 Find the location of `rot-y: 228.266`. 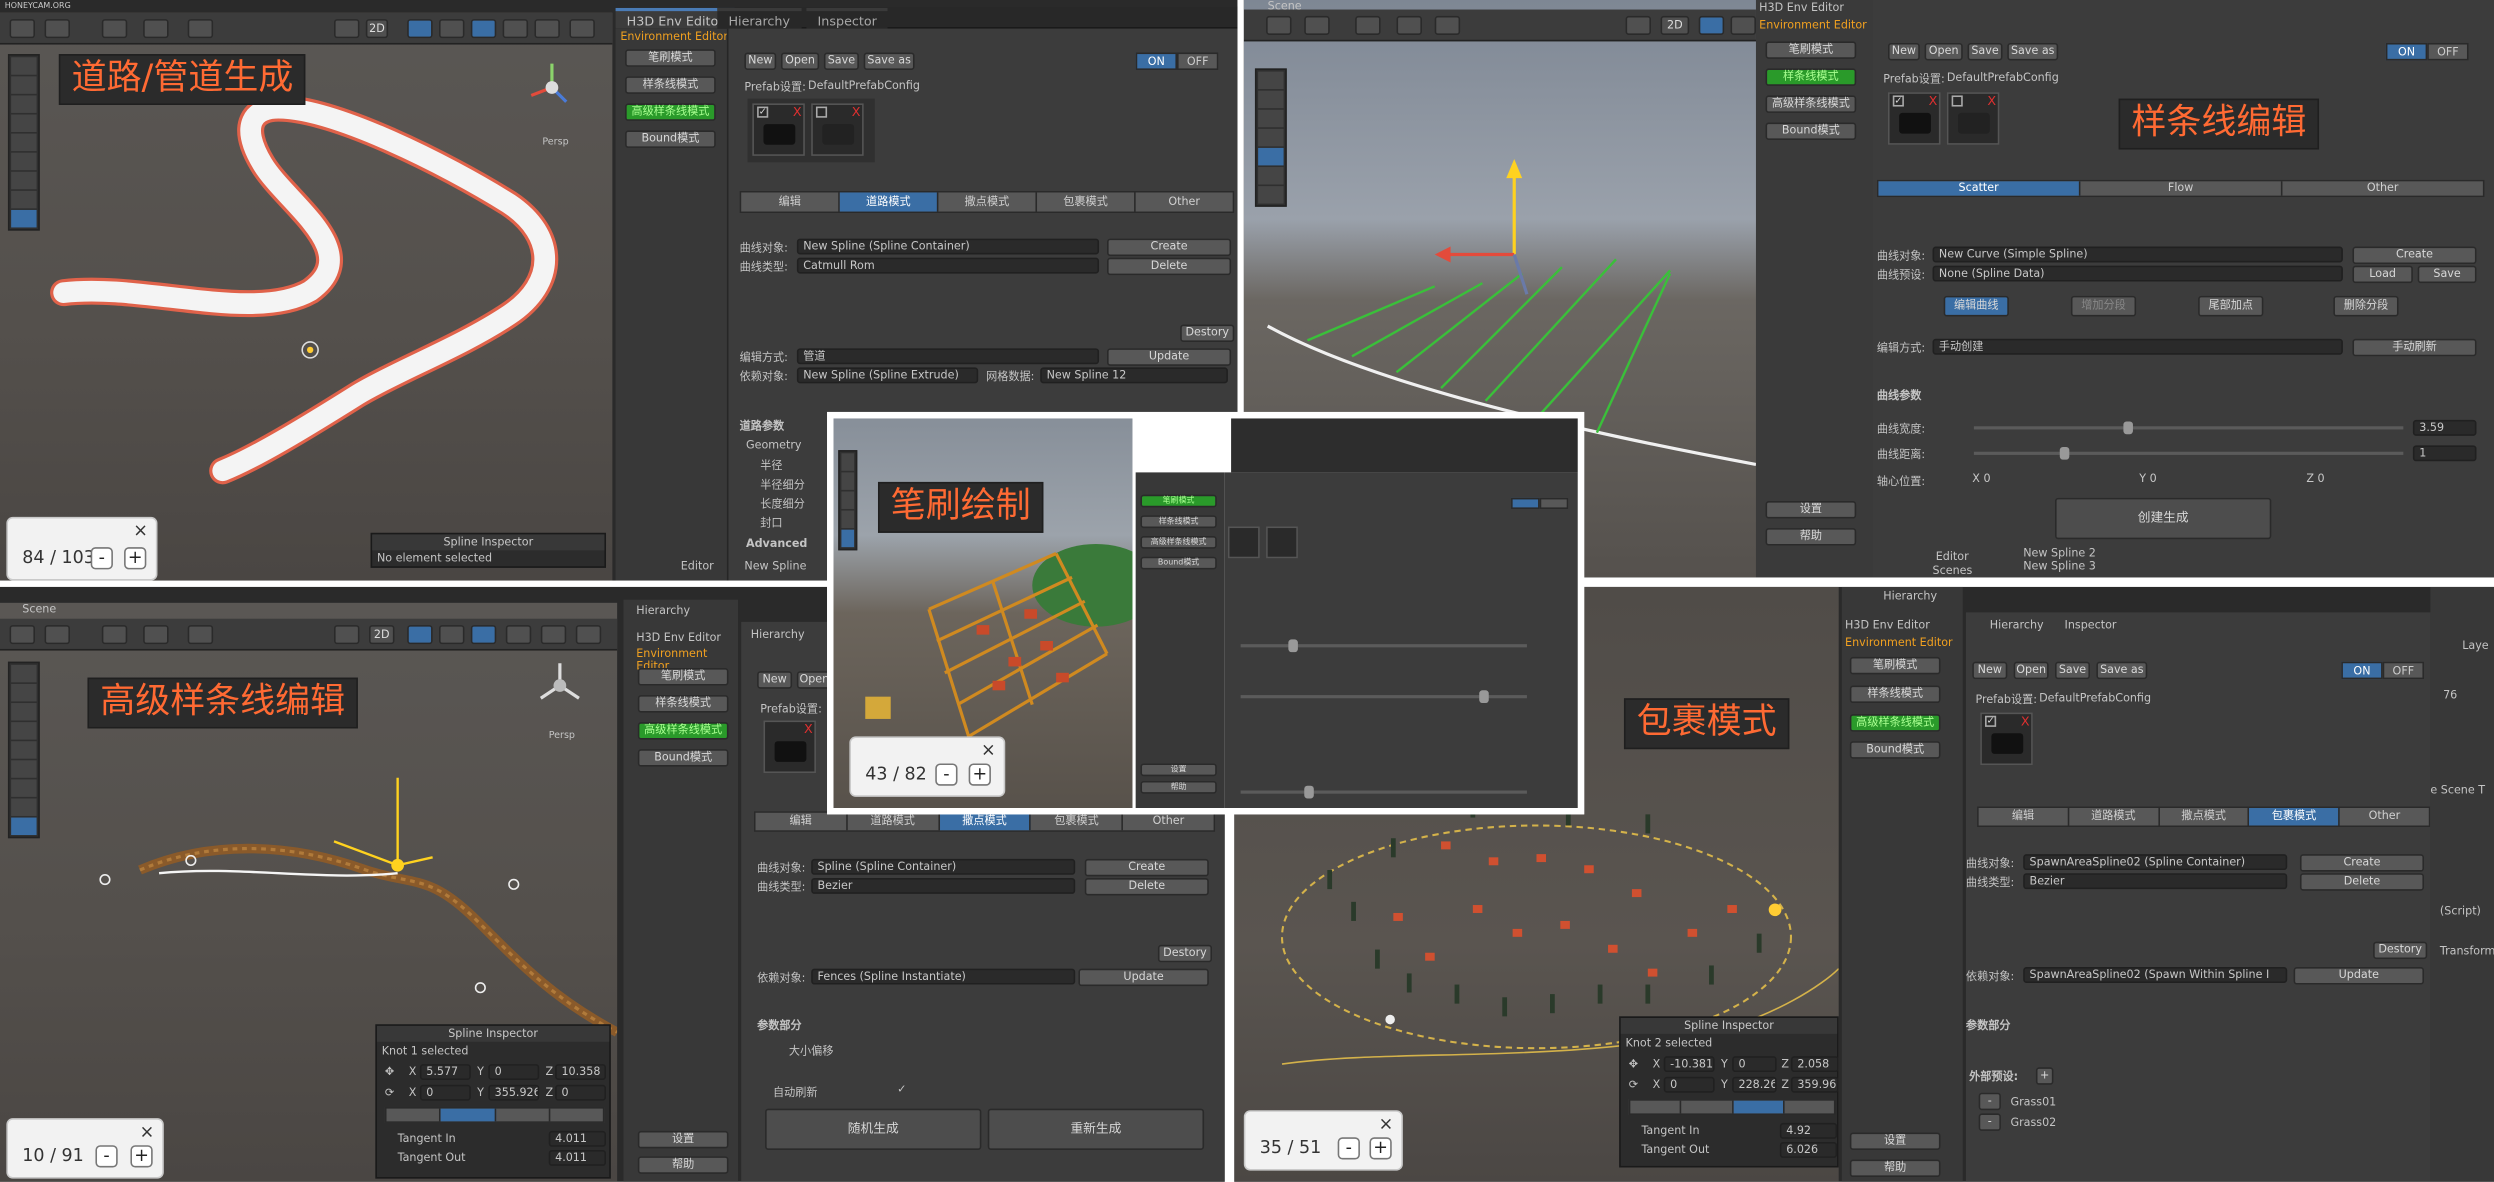

rot-y: 228.266 is located at coordinates (1754, 1084).